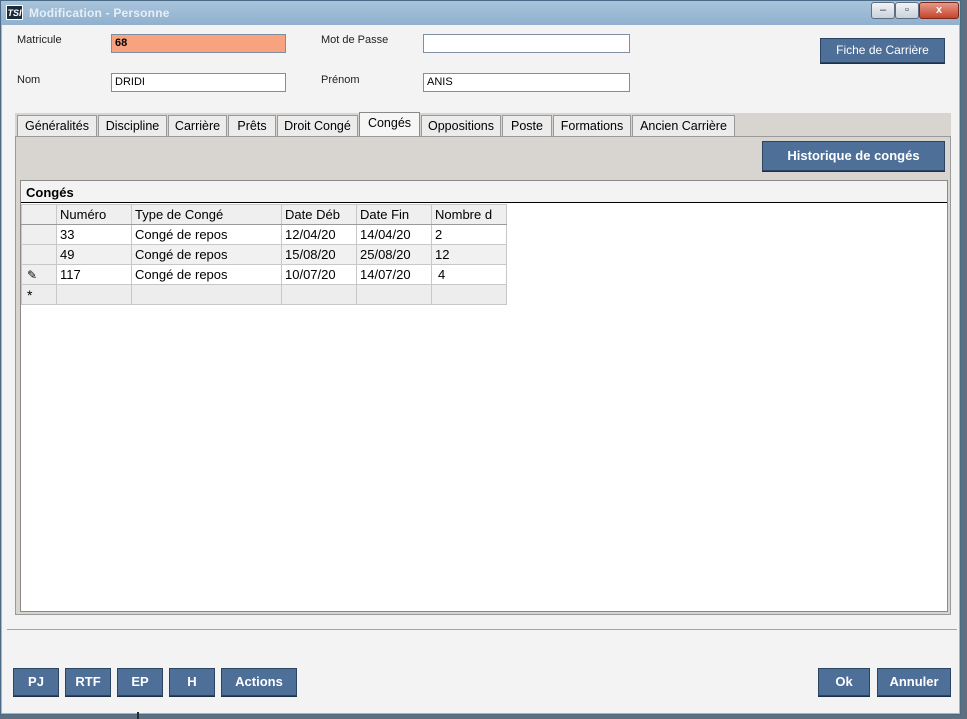  What do you see at coordinates (394, 234) in the screenshot?
I see `cell-date-fin: 14/04/20` at bounding box center [394, 234].